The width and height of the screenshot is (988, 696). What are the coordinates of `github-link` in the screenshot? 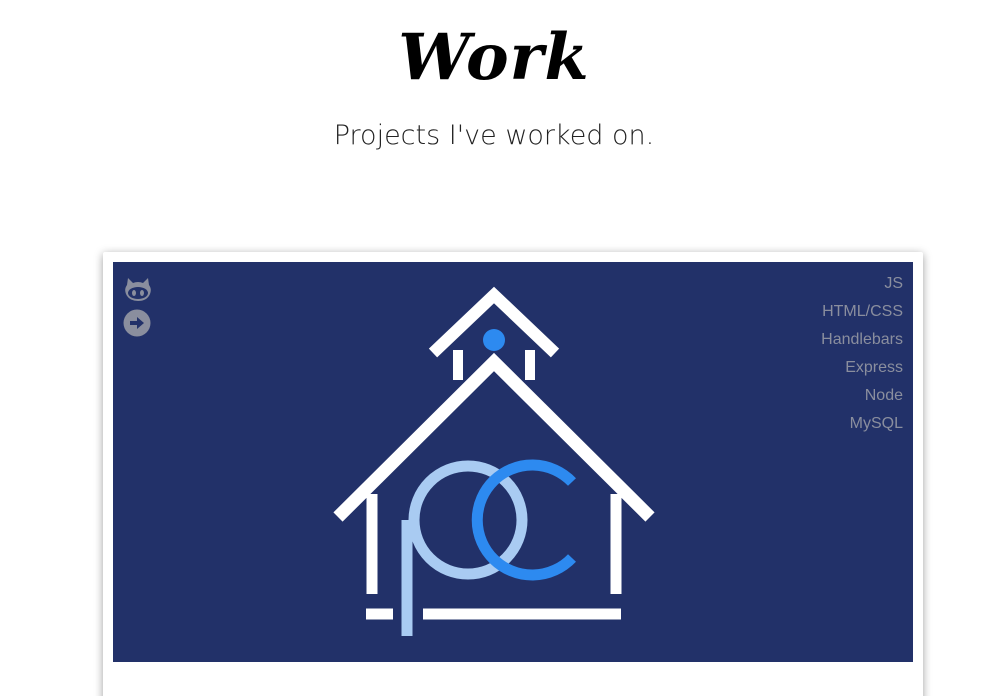 It's located at (138, 290).